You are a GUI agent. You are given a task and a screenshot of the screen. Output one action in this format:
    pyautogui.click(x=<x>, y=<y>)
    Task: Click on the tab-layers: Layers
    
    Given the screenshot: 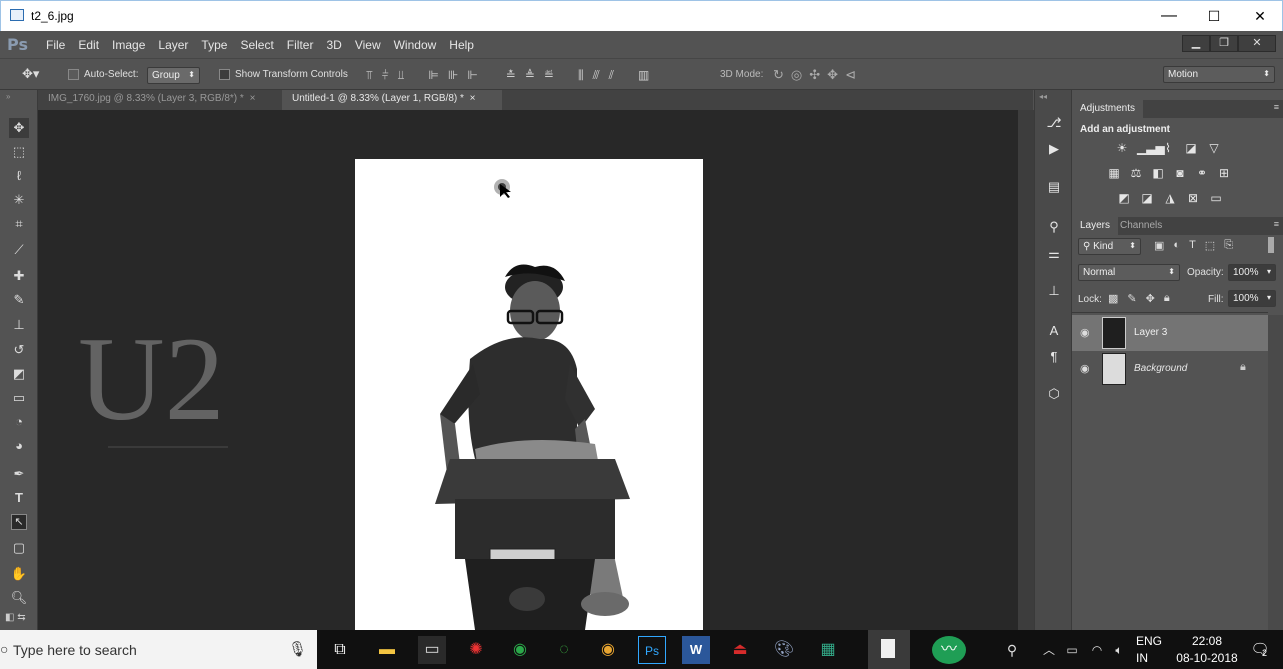 What is the action you would take?
    pyautogui.click(x=1095, y=226)
    